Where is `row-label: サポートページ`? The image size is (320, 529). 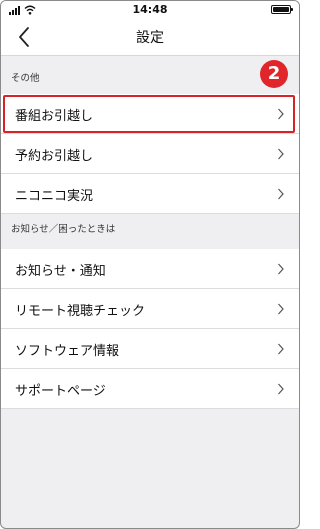 row-label: サポートページ is located at coordinates (60, 391).